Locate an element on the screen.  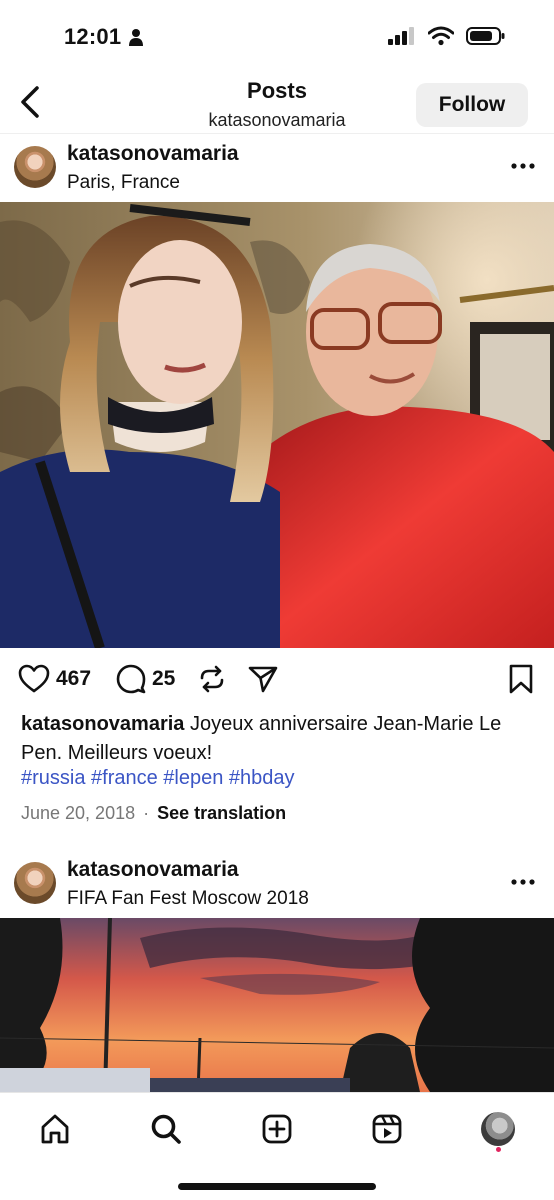
post-header: katasonovamaria Paris, France is located at coordinates (277, 168).